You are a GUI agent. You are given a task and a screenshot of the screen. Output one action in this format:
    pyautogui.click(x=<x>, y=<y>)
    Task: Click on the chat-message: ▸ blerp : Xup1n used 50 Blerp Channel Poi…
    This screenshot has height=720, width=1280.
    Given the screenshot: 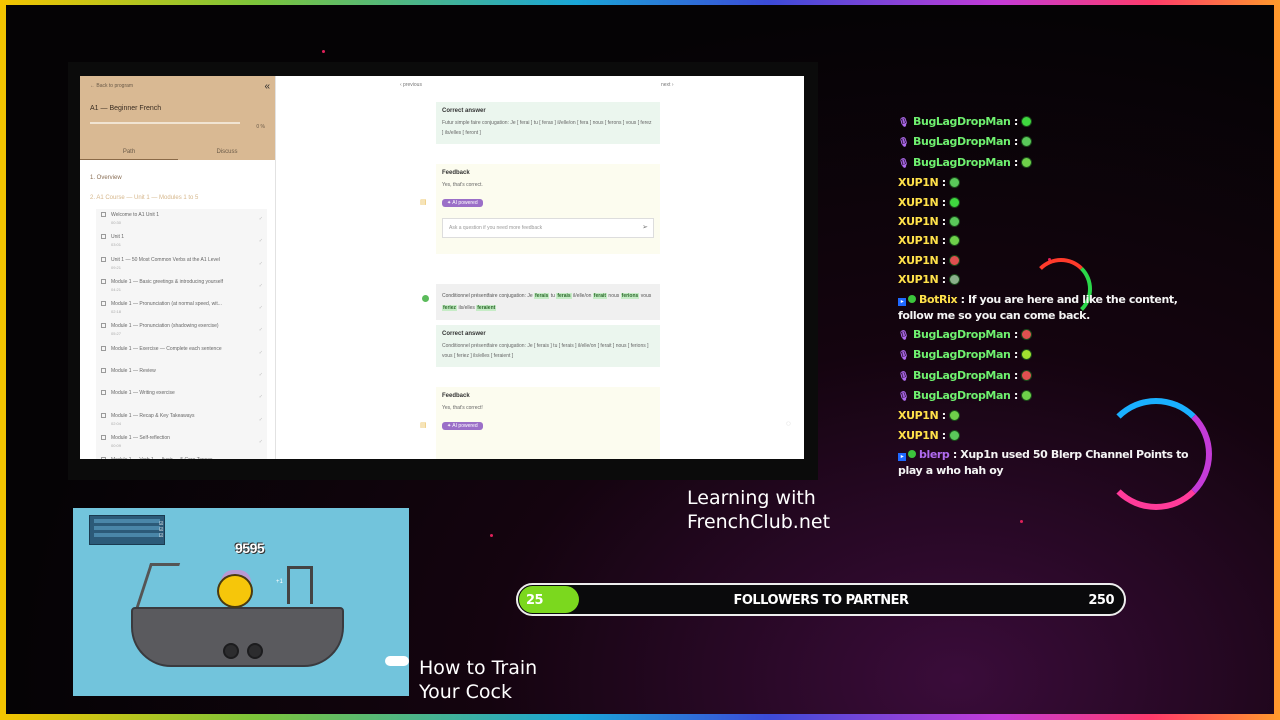 What is the action you would take?
    pyautogui.click(x=1053, y=463)
    